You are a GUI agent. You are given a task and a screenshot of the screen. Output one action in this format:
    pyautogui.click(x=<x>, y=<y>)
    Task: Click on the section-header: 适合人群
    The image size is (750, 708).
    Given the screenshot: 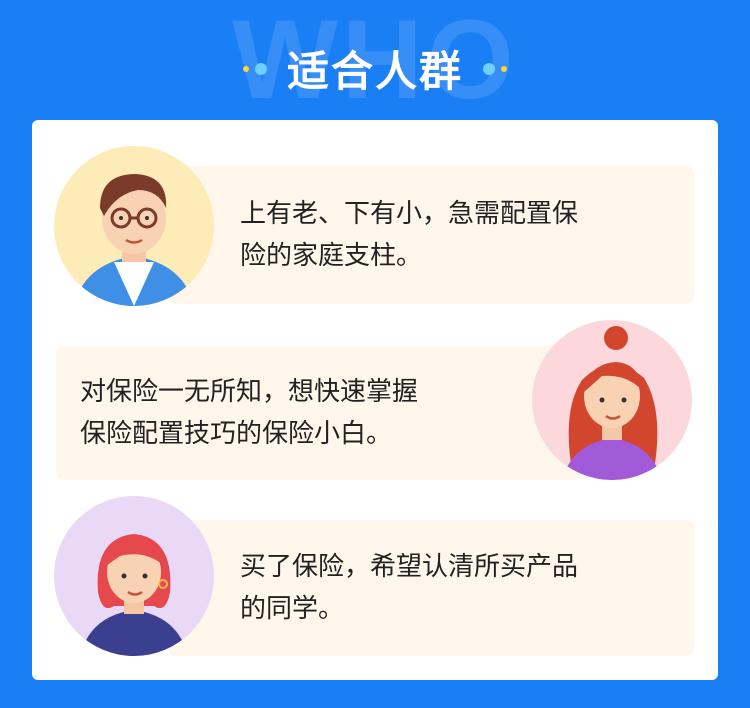 What is the action you would take?
    pyautogui.click(x=375, y=68)
    